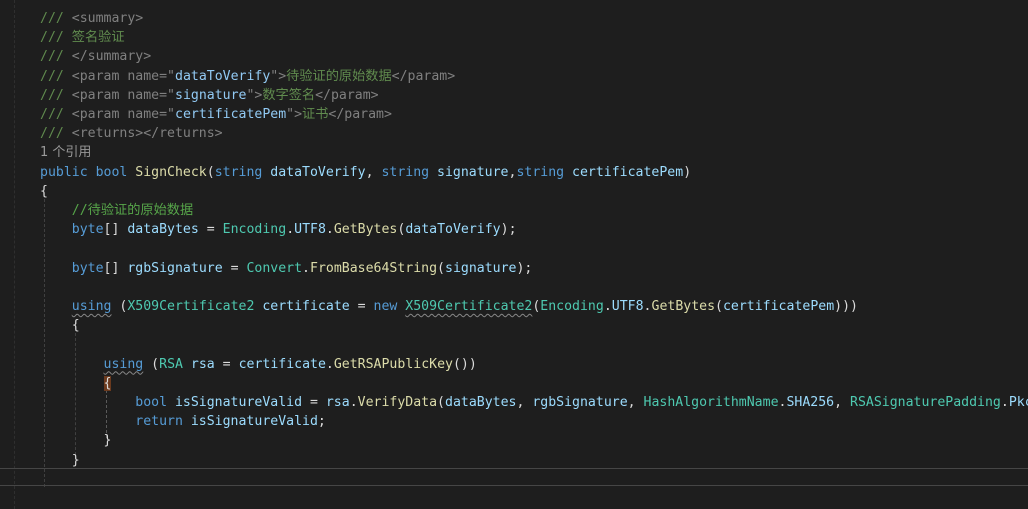 The image size is (1028, 509). What do you see at coordinates (393, 364) in the screenshot?
I see `code-token: GetRSAPublicKey` at bounding box center [393, 364].